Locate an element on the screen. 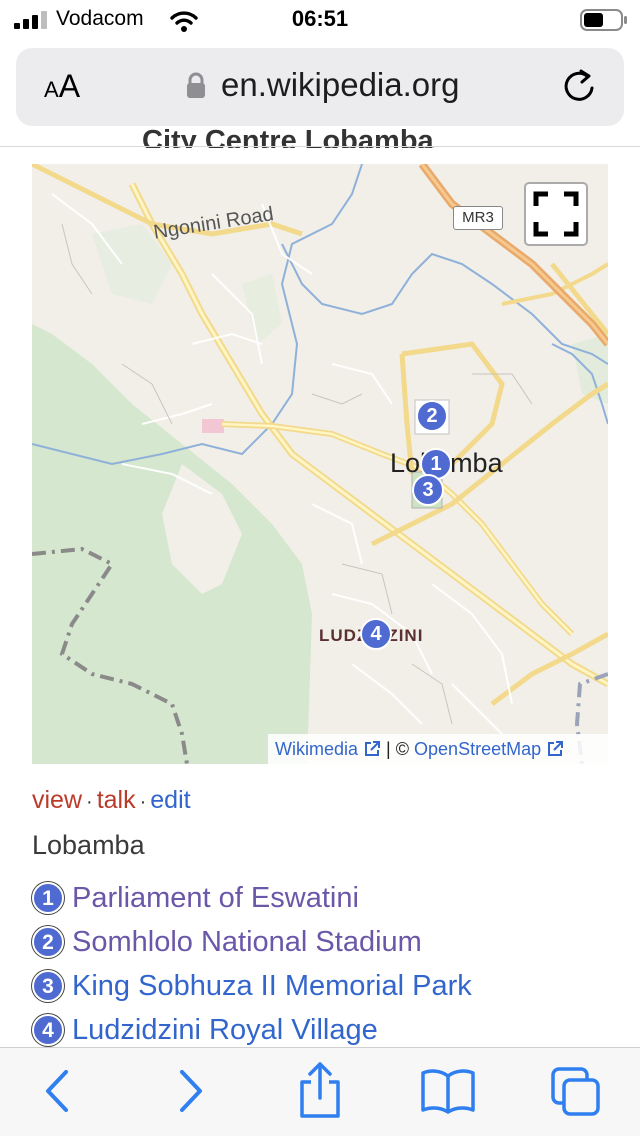  reload-icon is located at coordinates (580, 86).